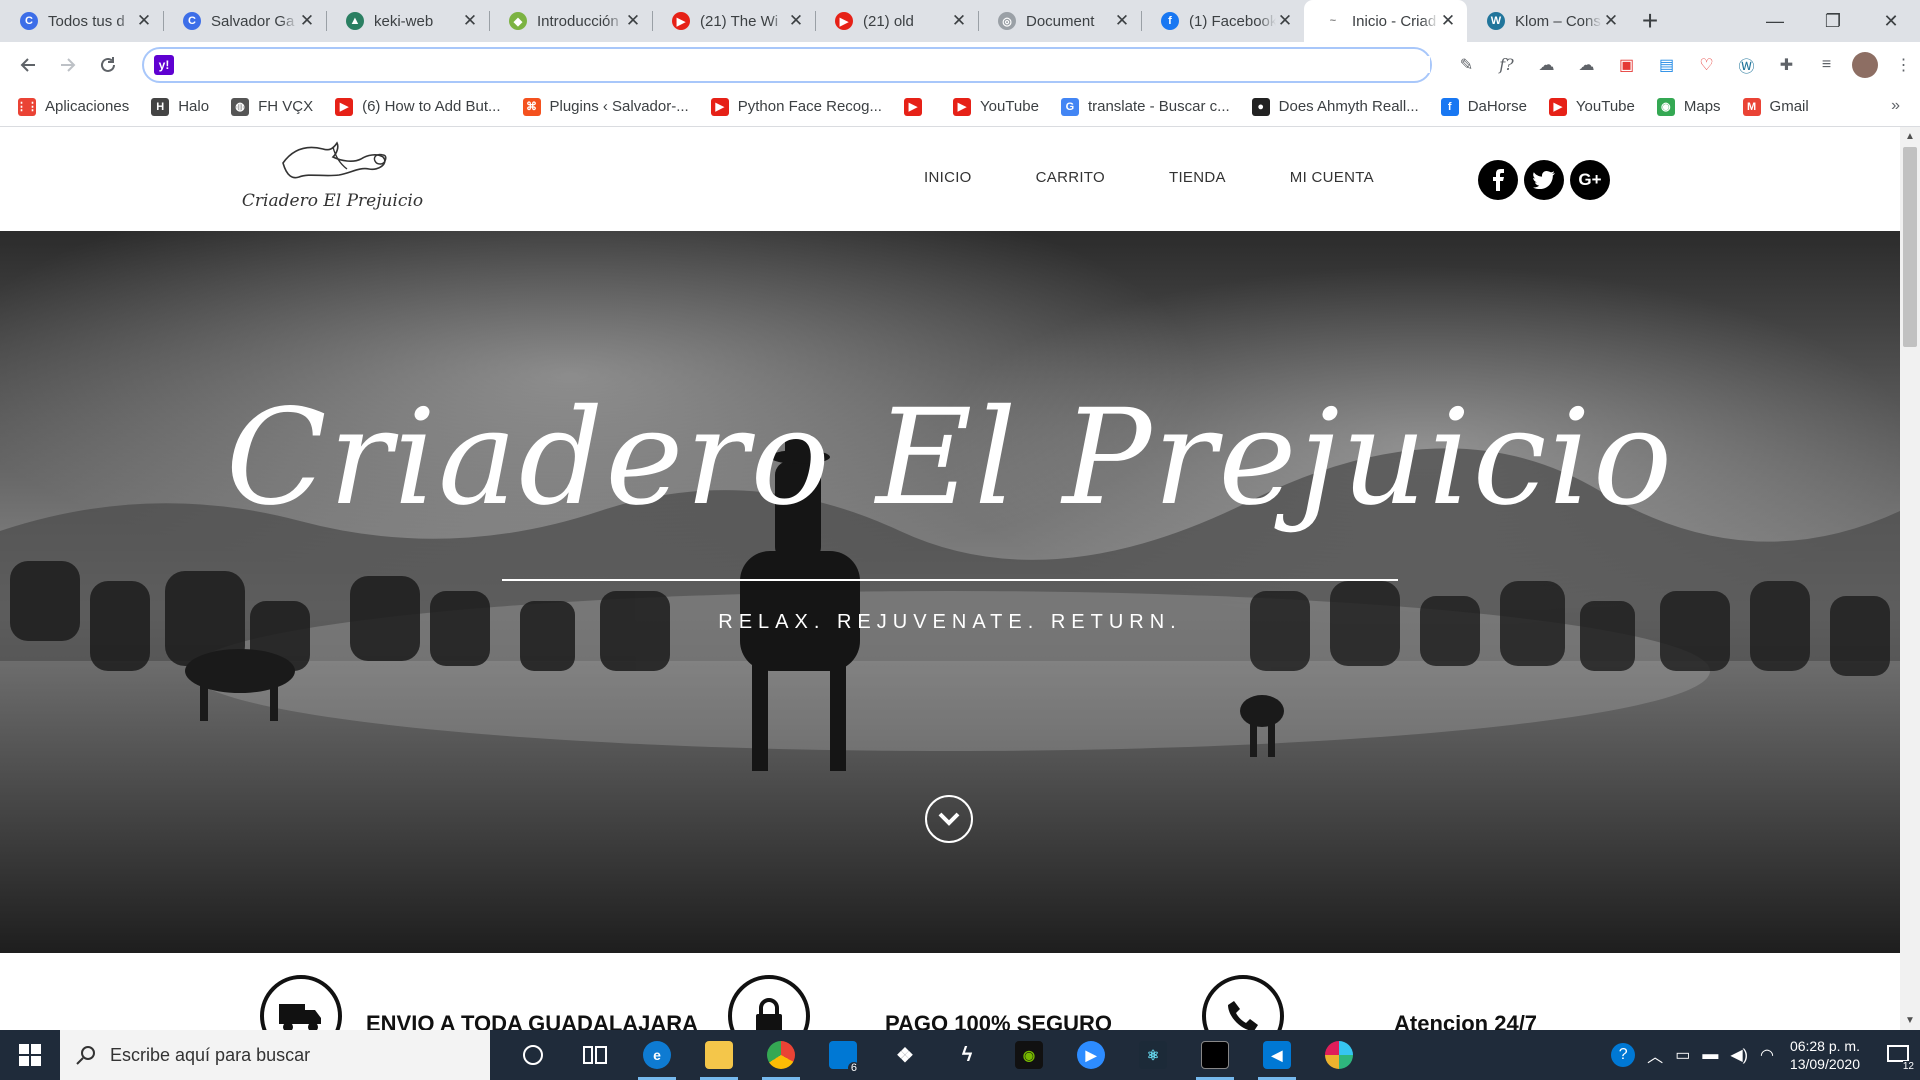 This screenshot has height=1080, width=1920. What do you see at coordinates (1775, 106) in the screenshot?
I see `bookmark-item: M Gmail` at bounding box center [1775, 106].